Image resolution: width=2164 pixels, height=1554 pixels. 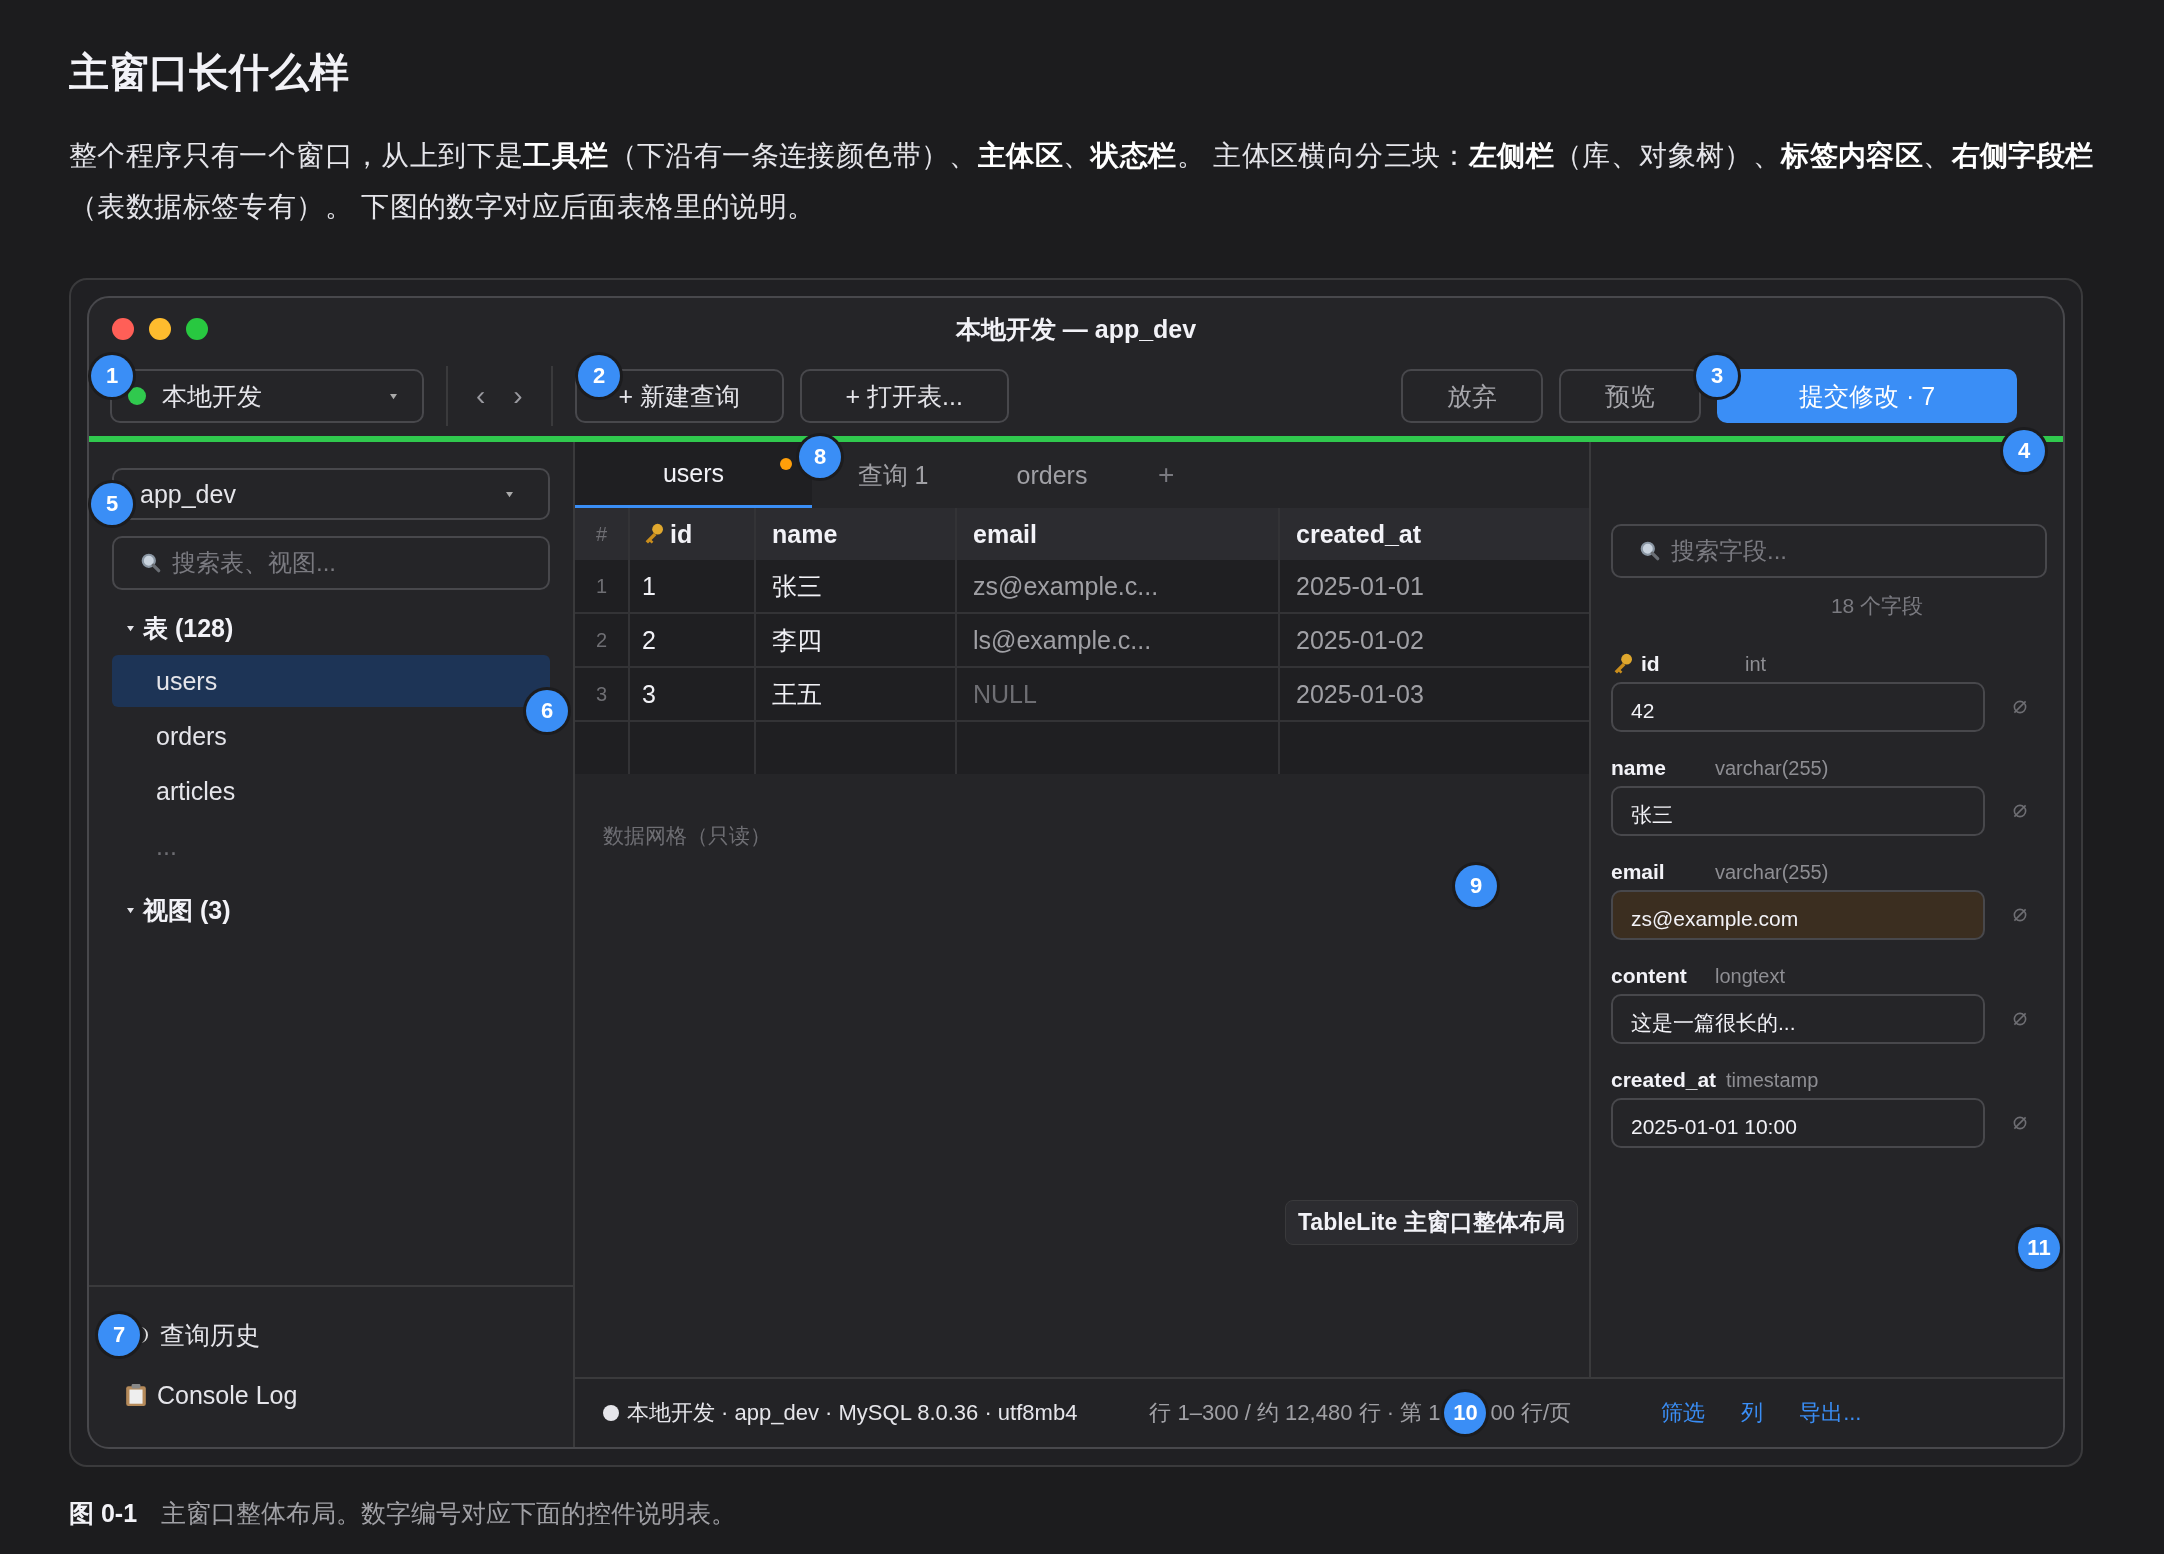 I want to click on tree-group: 视图 (3), so click(x=187, y=910).